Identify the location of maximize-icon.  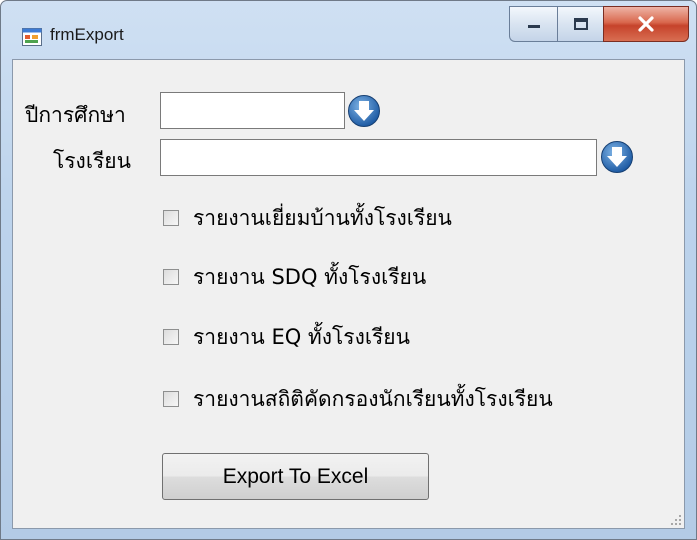
(580, 24).